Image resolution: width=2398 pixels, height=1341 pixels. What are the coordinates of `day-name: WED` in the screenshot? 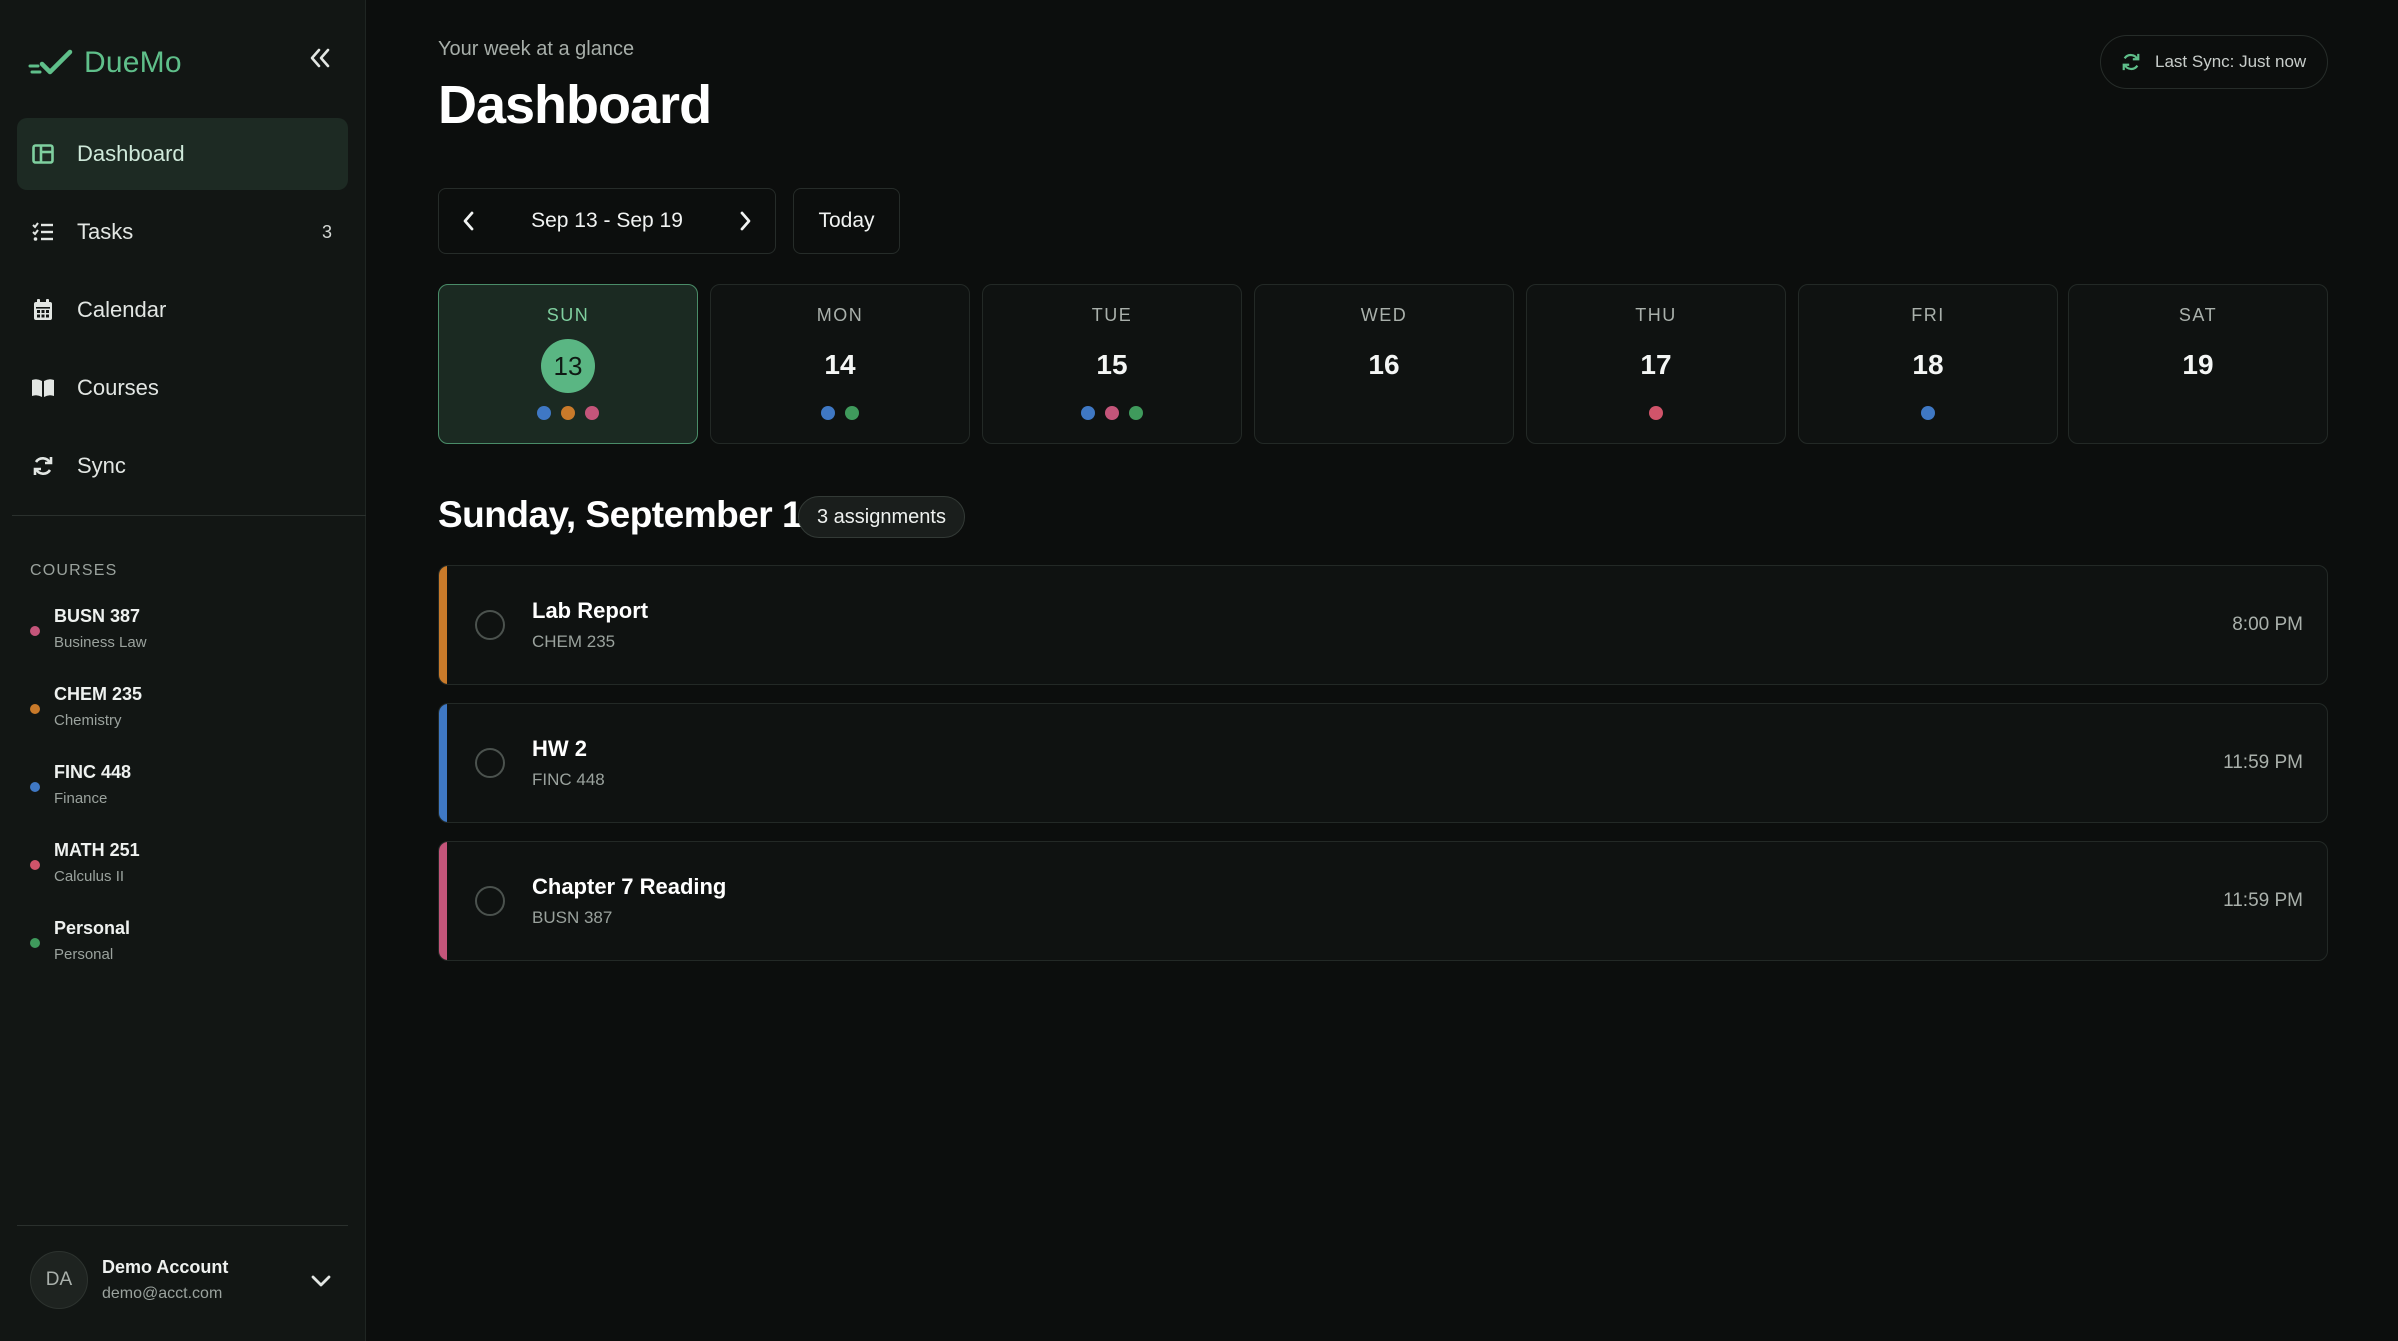 It's located at (1384, 315).